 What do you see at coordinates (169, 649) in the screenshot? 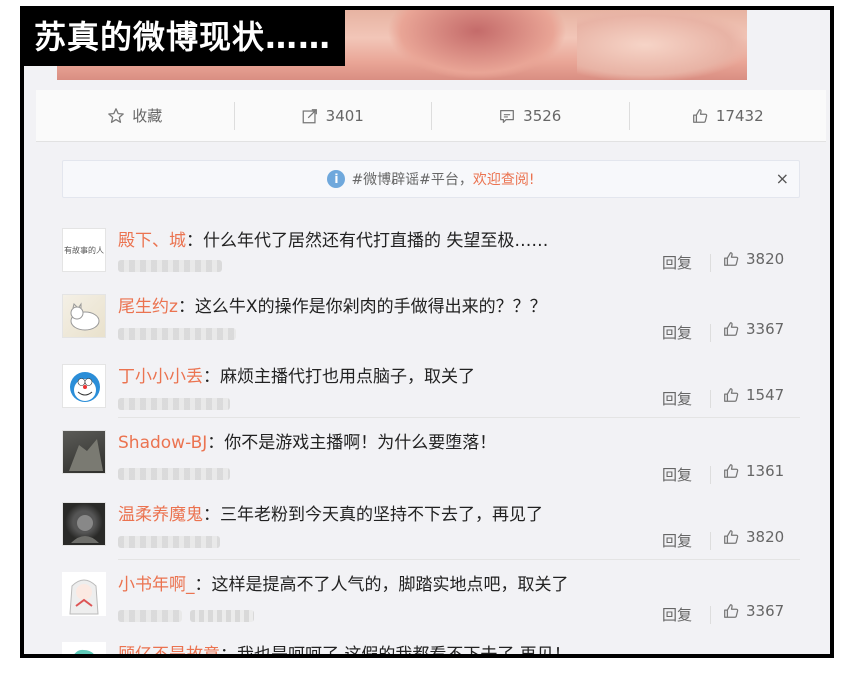
I see `comment-author: 顾亿不是故意` at bounding box center [169, 649].